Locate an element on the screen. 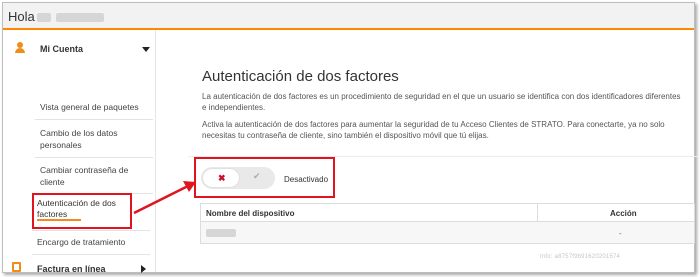 This screenshot has width=700, height=277. sidebar-section-mi-cuenta: Mi Cuenta is located at coordinates (61, 49).